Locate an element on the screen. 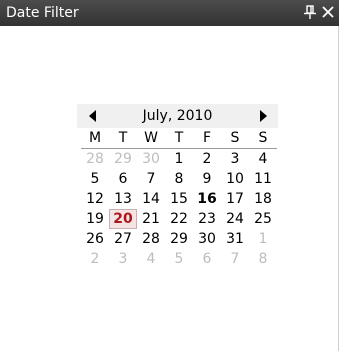  next-month-button is located at coordinates (263, 116).